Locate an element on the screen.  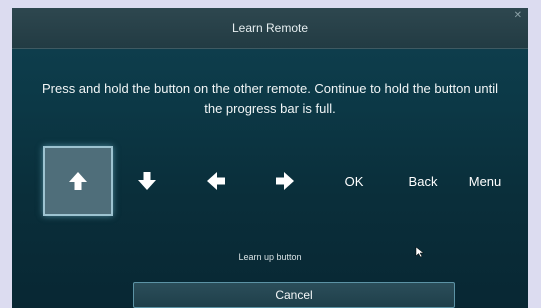
status-text: Learn up button is located at coordinates (270, 257).